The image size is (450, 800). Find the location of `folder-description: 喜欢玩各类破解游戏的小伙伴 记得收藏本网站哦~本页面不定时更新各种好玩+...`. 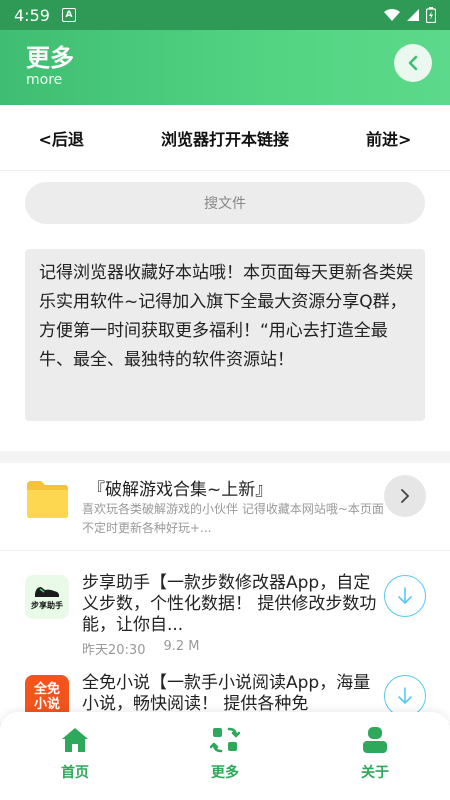

folder-description: 喜欢玩各类破解游戏的小伙伴 记得收藏本网站哦~本页面不定时更新各种好玩+... is located at coordinates (233, 518).